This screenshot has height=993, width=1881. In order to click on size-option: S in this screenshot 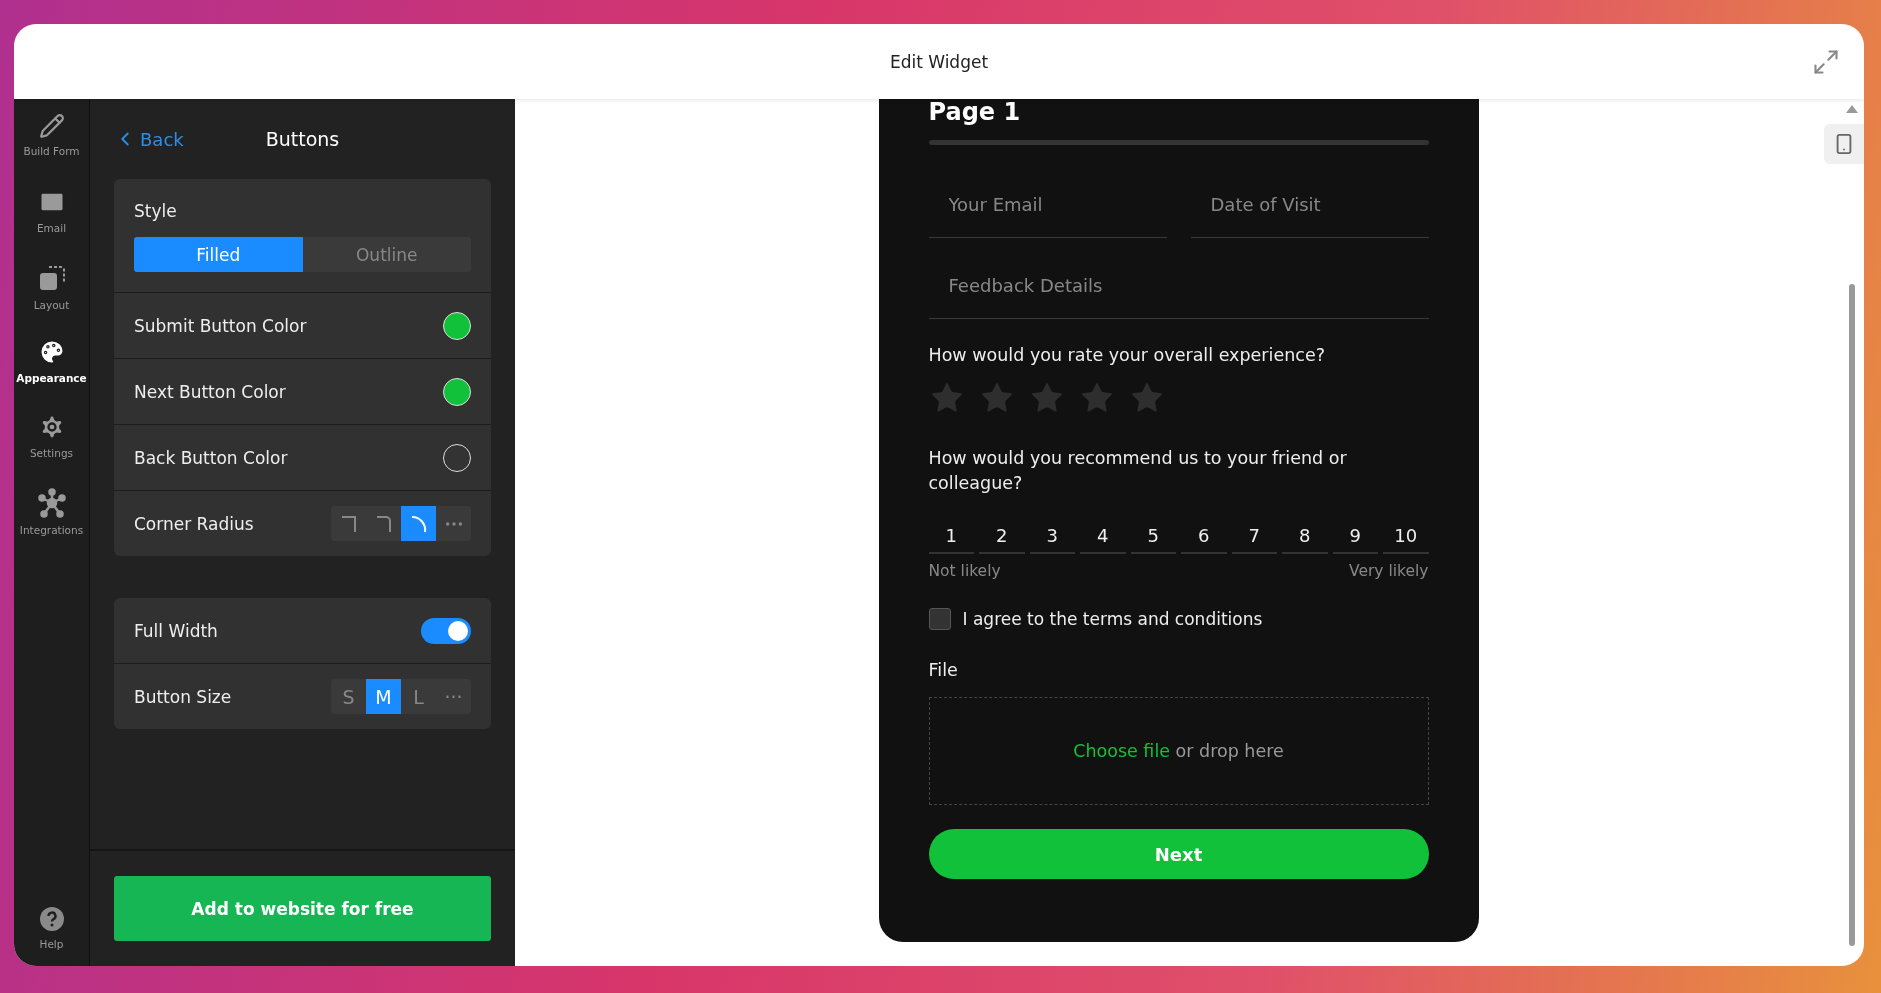, I will do `click(348, 696)`.